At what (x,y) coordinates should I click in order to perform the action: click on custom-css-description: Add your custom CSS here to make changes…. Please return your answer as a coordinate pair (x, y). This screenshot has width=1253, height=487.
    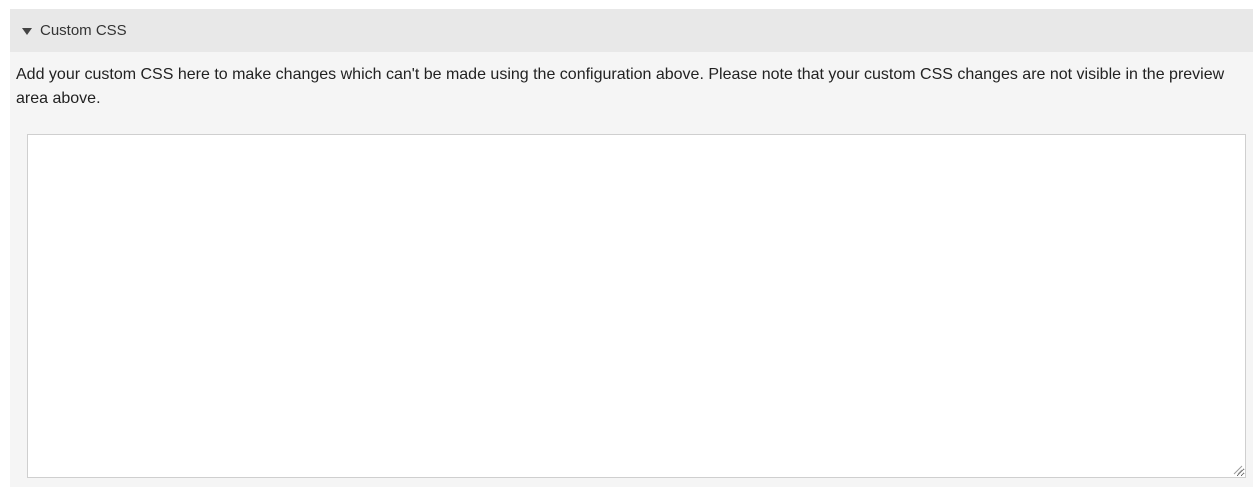
    Looking at the image, I should click on (620, 86).